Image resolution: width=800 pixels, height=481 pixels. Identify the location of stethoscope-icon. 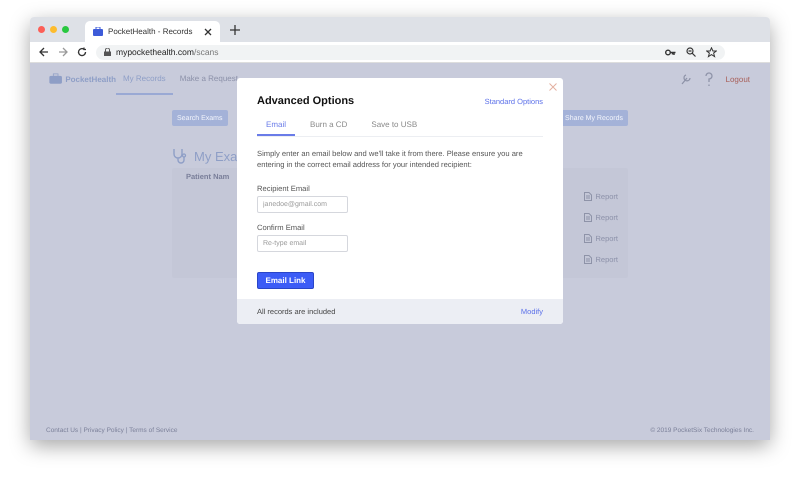
(180, 156).